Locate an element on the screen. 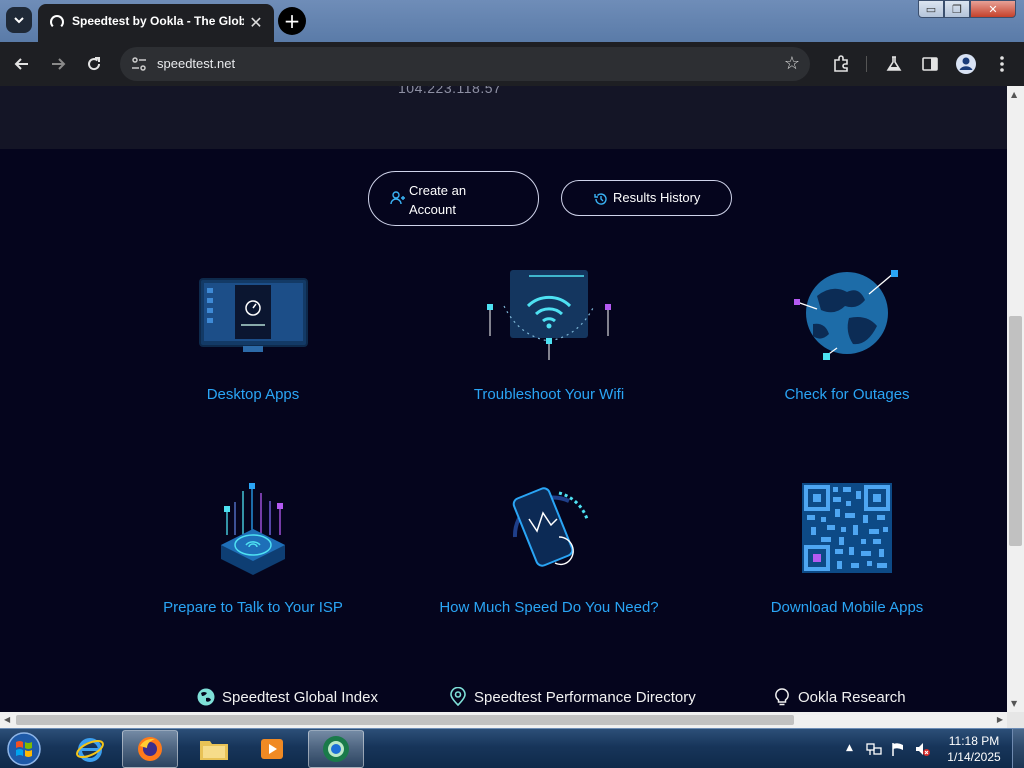 This screenshot has height=768, width=1024. folder-icon is located at coordinates (214, 750).